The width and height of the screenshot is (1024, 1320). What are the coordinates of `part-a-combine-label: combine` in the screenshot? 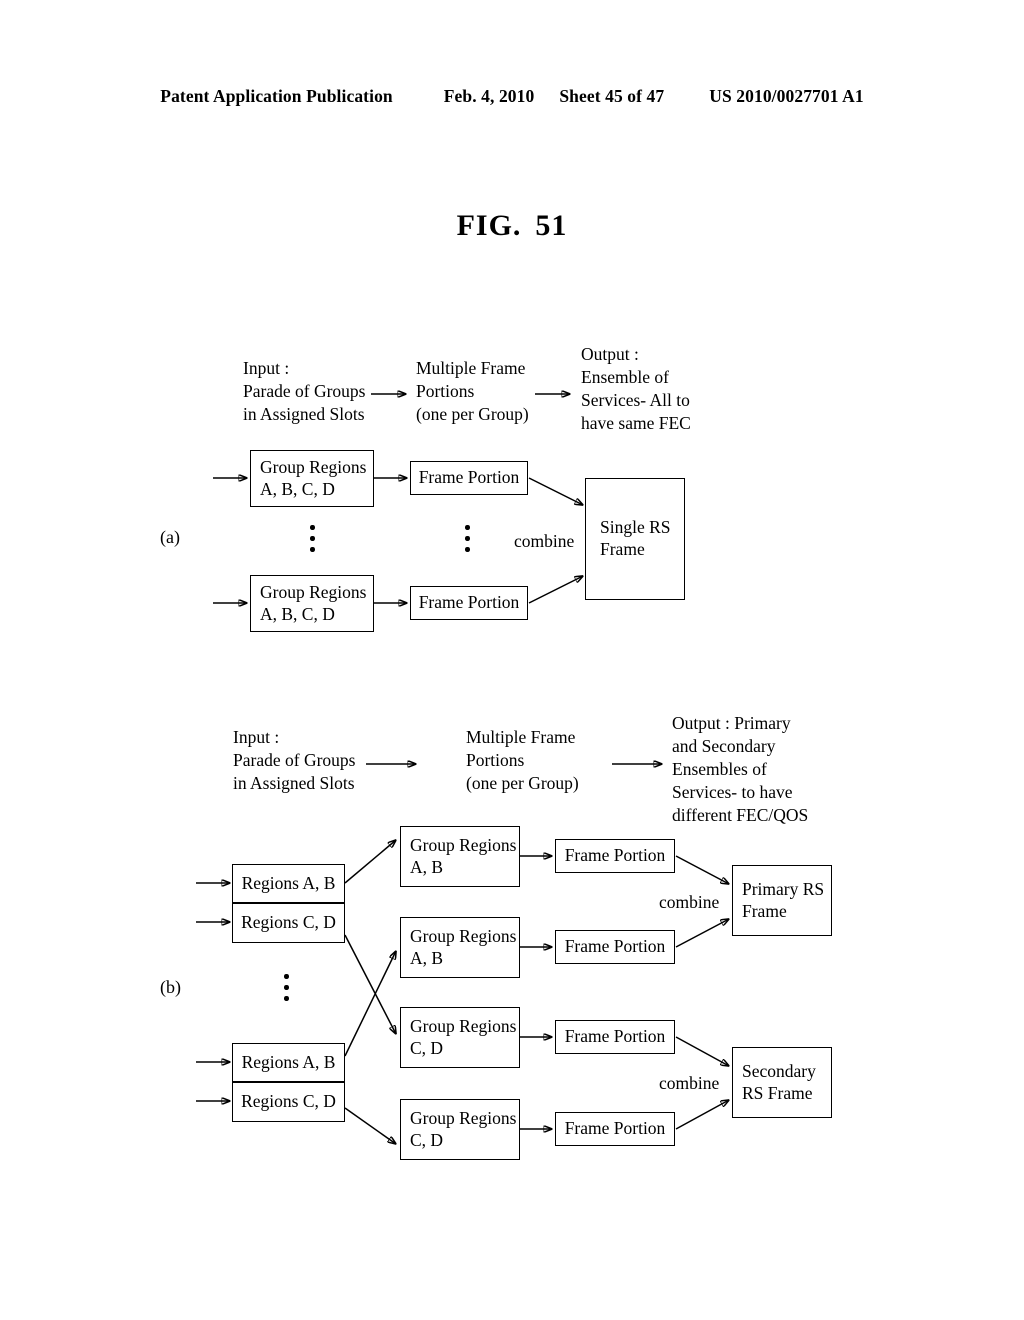 It's located at (544, 541).